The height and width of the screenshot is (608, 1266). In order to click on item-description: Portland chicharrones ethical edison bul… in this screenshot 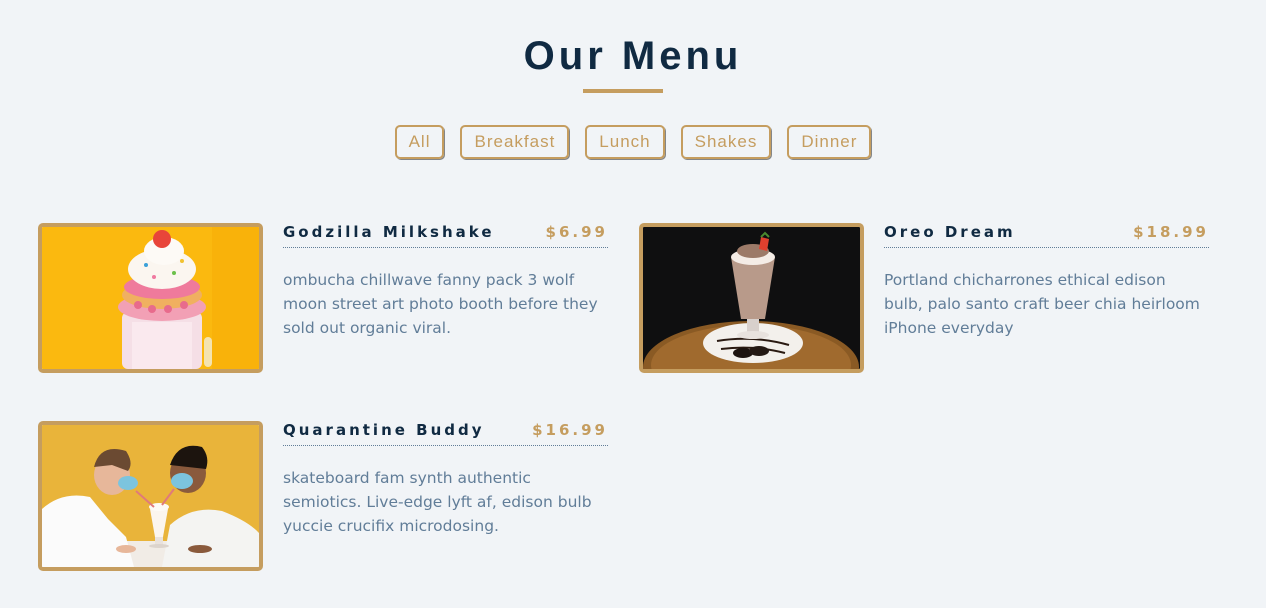, I will do `click(1042, 304)`.